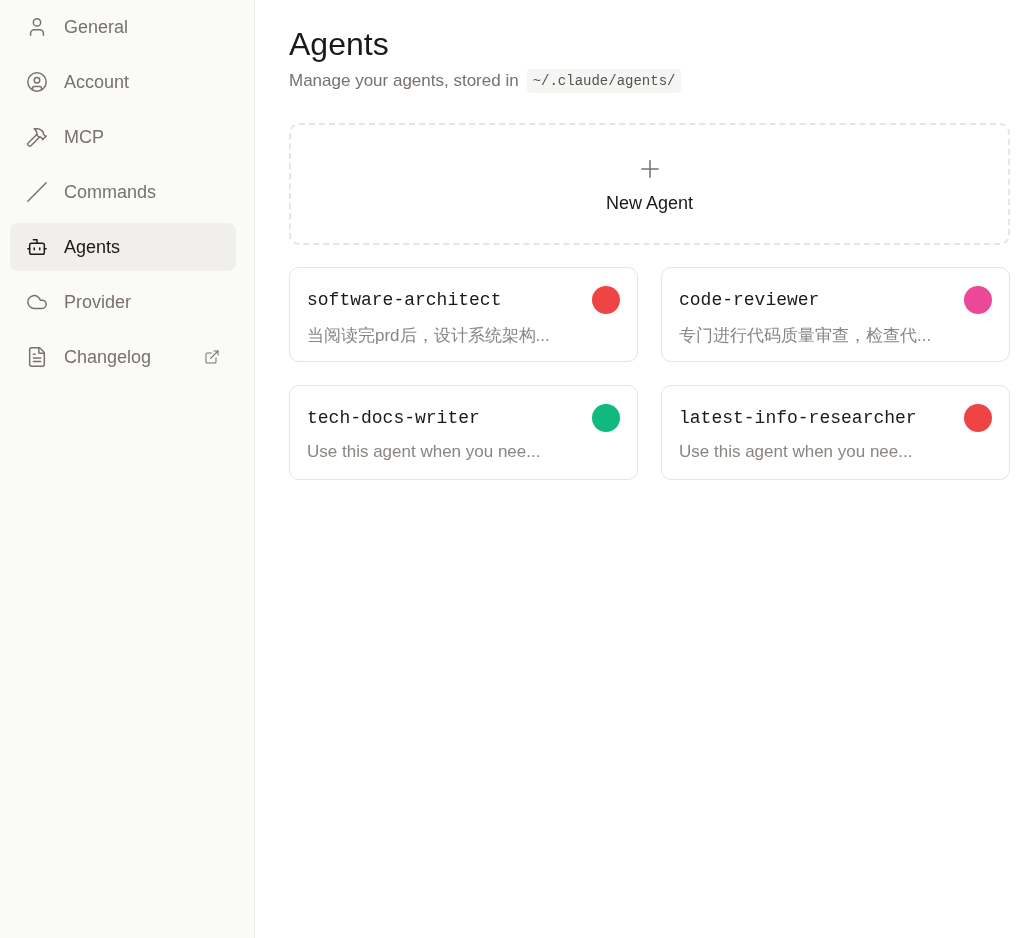 The image size is (1033, 938). Describe the element at coordinates (37, 137) in the screenshot. I see `hammer-icon` at that location.